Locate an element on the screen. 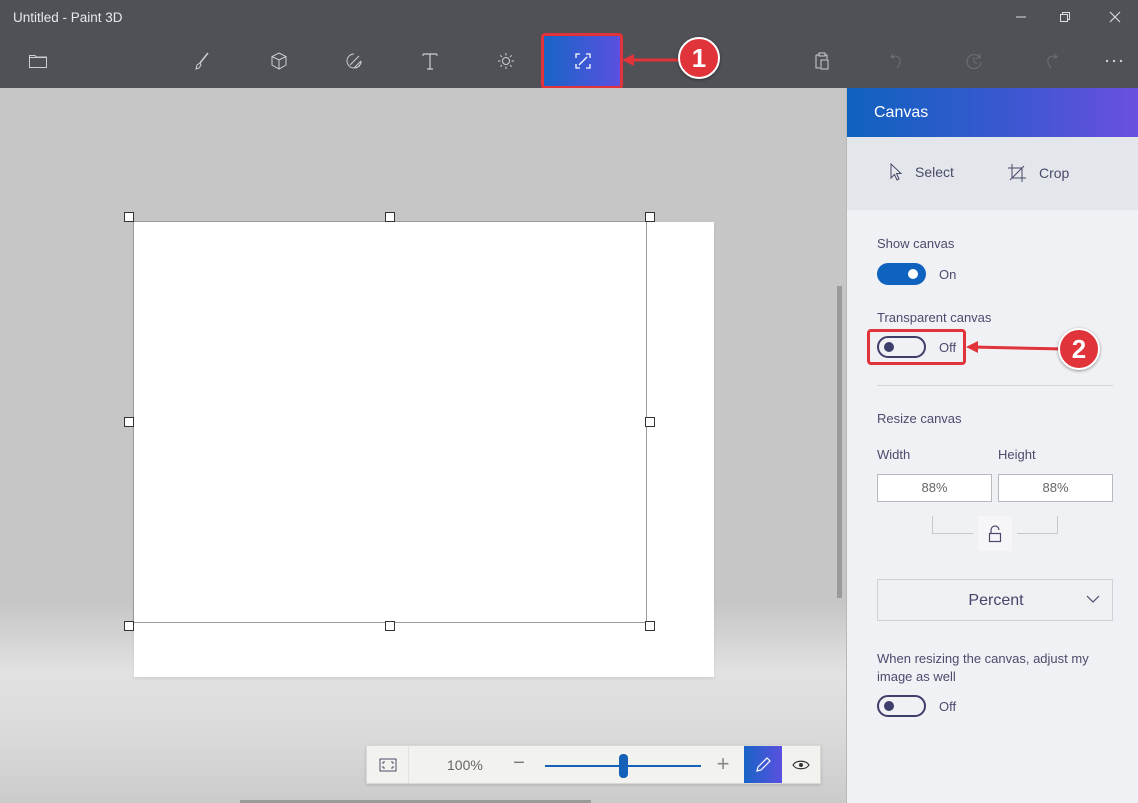 This screenshot has height=803, width=1138. show-canvas-state: On is located at coordinates (948, 274).